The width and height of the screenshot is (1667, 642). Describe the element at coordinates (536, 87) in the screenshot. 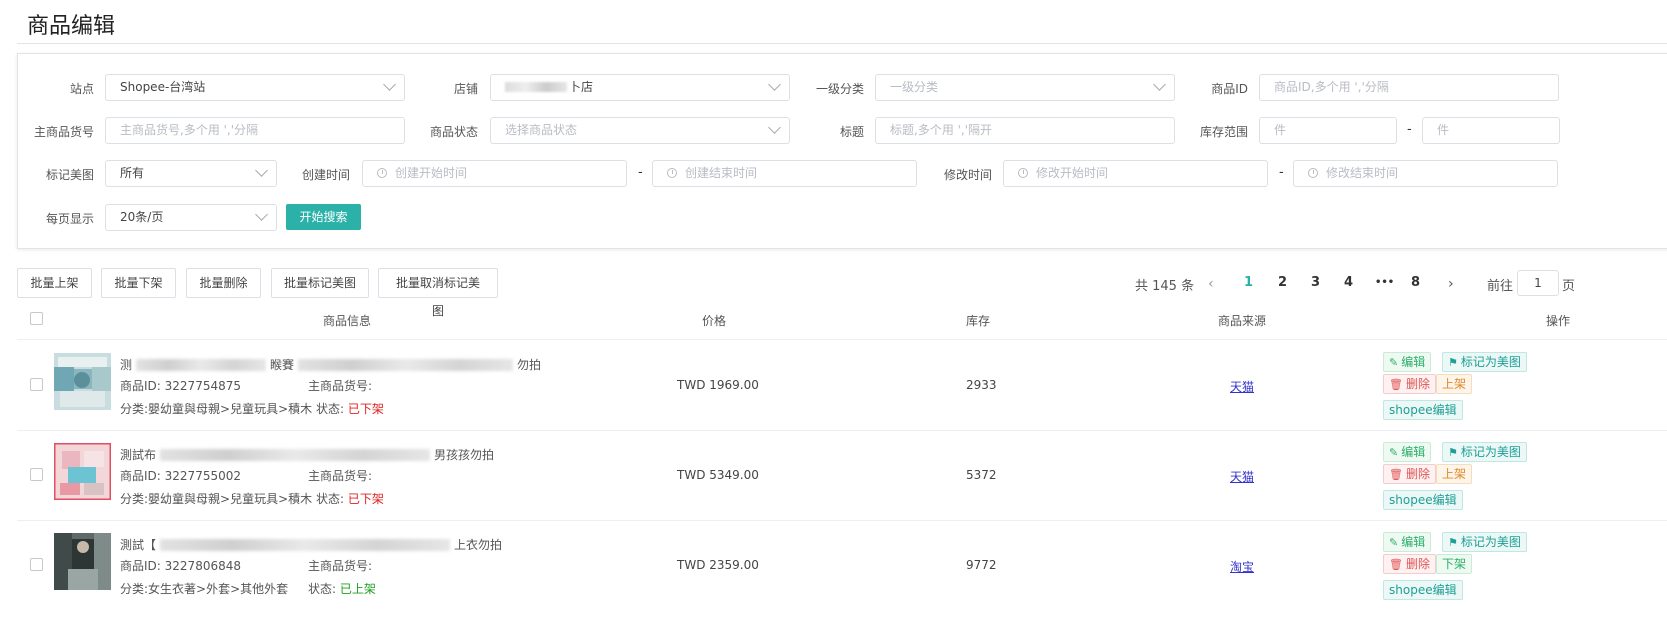

I see `redacted-text` at that location.